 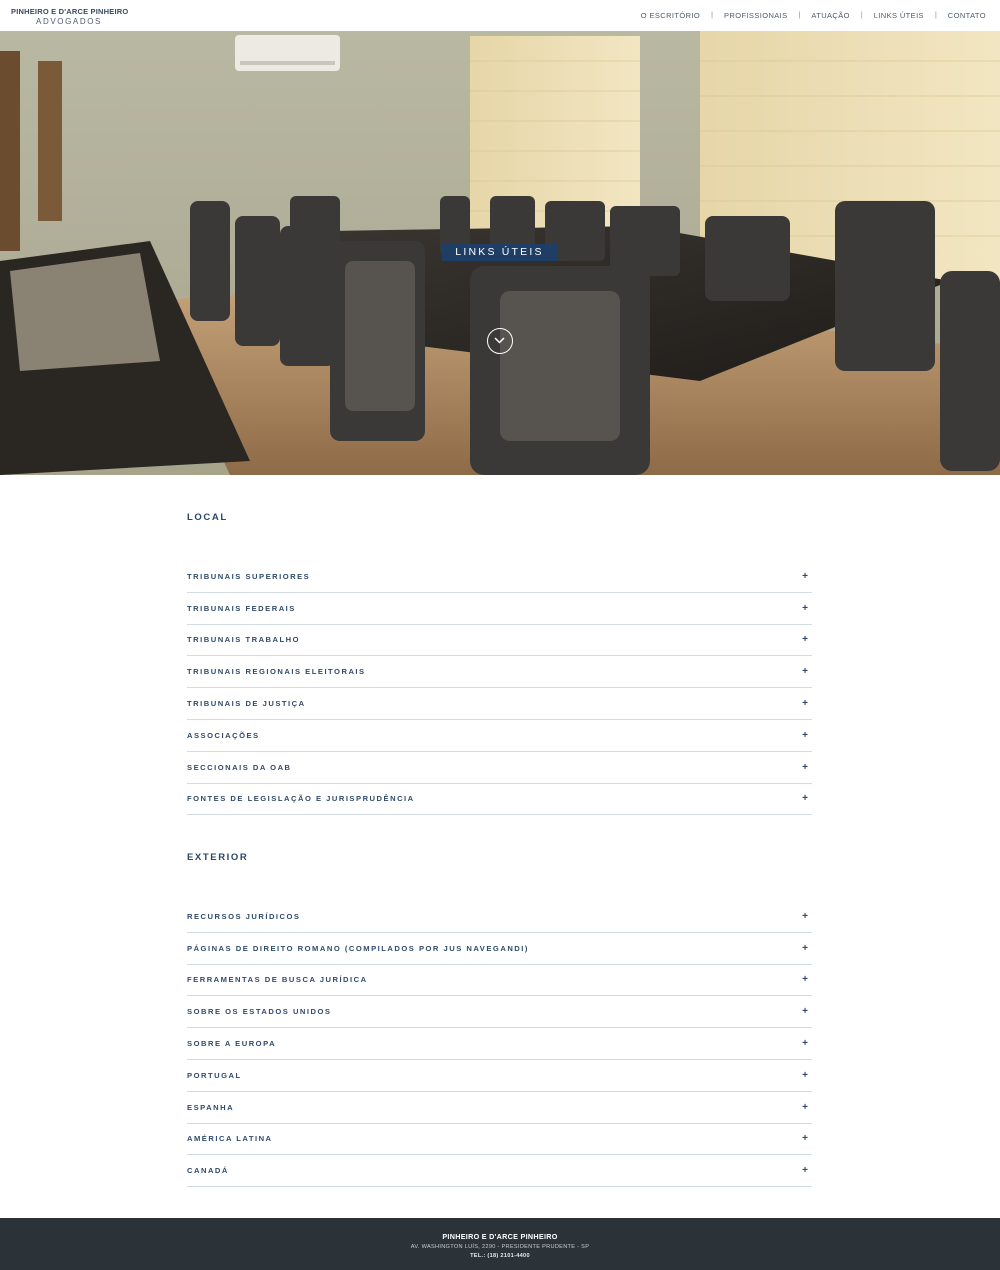 I want to click on accordion-item: PORTUGAL +, so click(x=499, y=1076).